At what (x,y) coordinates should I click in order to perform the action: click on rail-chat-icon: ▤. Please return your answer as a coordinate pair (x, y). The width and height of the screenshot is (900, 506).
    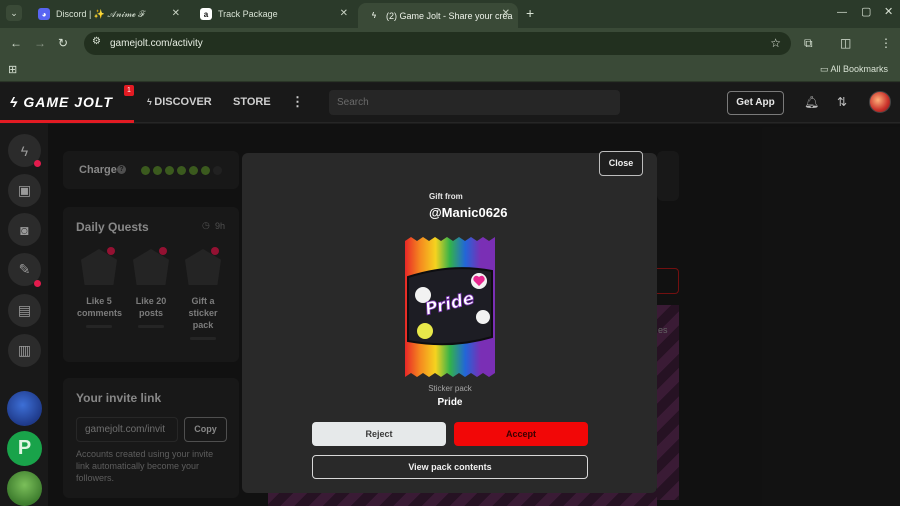
    Looking at the image, I should click on (24, 310).